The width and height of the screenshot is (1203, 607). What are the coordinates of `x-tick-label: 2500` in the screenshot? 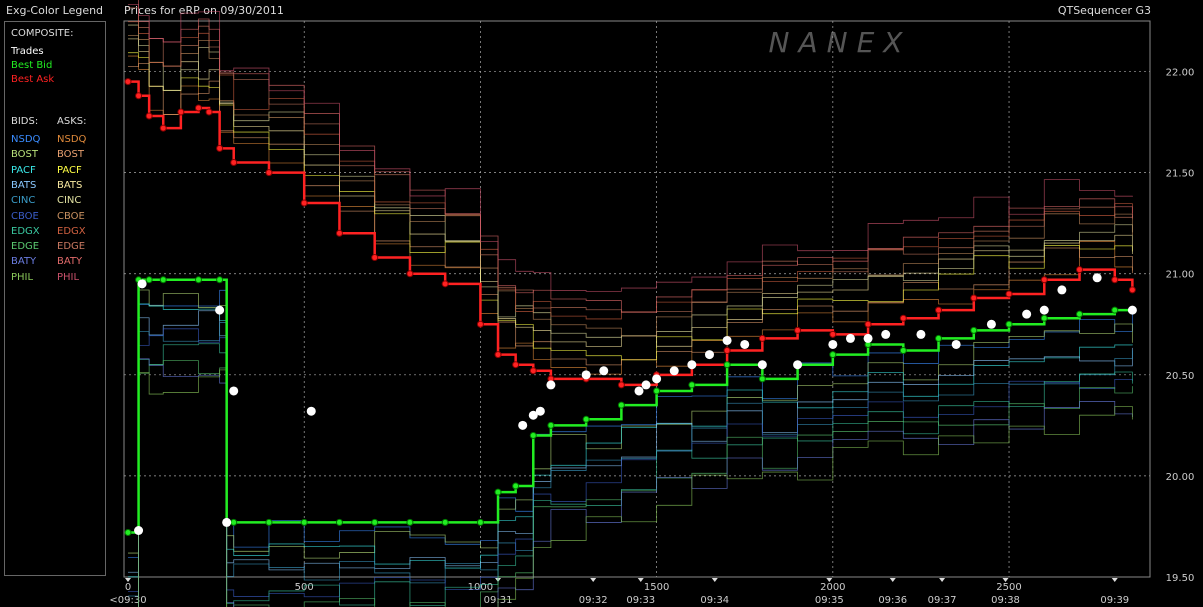 It's located at (1008, 587).